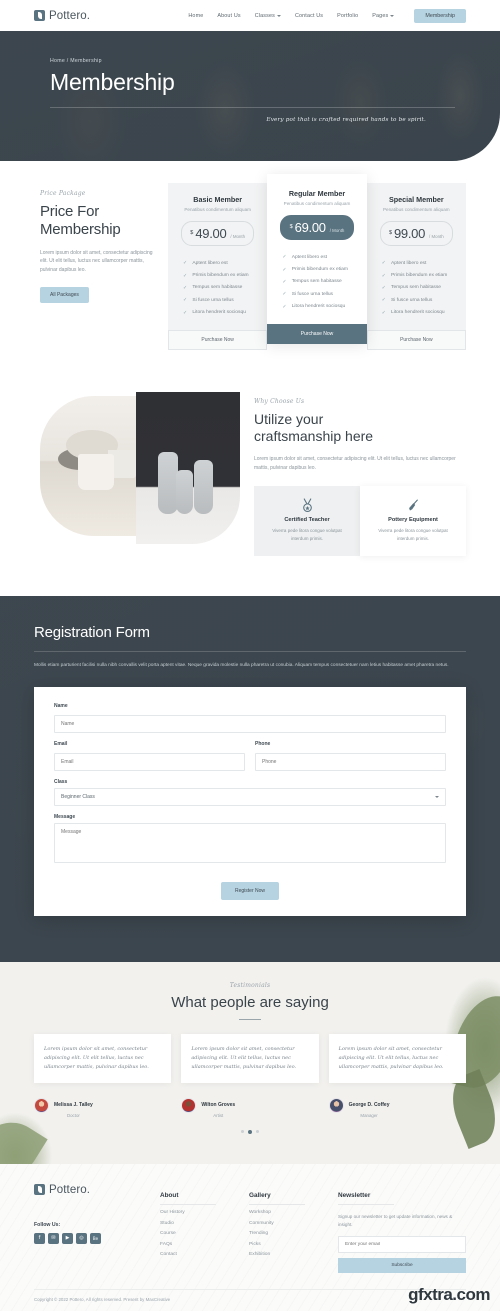 The width and height of the screenshot is (500, 1311). Describe the element at coordinates (309, 16) in the screenshot. I see `nav-item-contact-us: Contact Us` at that location.